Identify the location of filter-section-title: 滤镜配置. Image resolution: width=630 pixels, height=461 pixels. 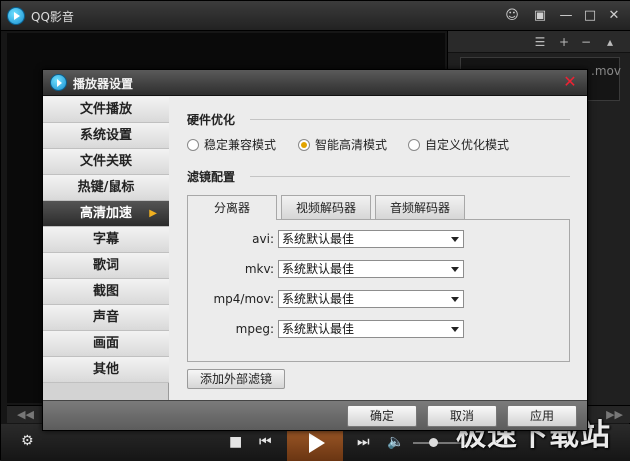
(211, 177).